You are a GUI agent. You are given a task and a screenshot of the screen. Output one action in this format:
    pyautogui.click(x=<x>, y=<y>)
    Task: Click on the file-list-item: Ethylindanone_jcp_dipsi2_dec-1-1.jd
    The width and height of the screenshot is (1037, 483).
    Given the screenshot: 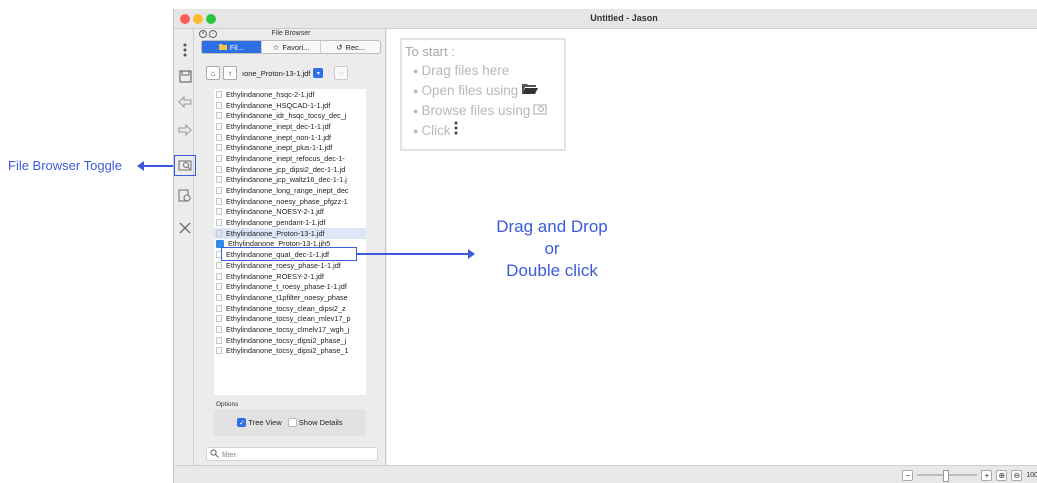 What is the action you would take?
    pyautogui.click(x=290, y=169)
    